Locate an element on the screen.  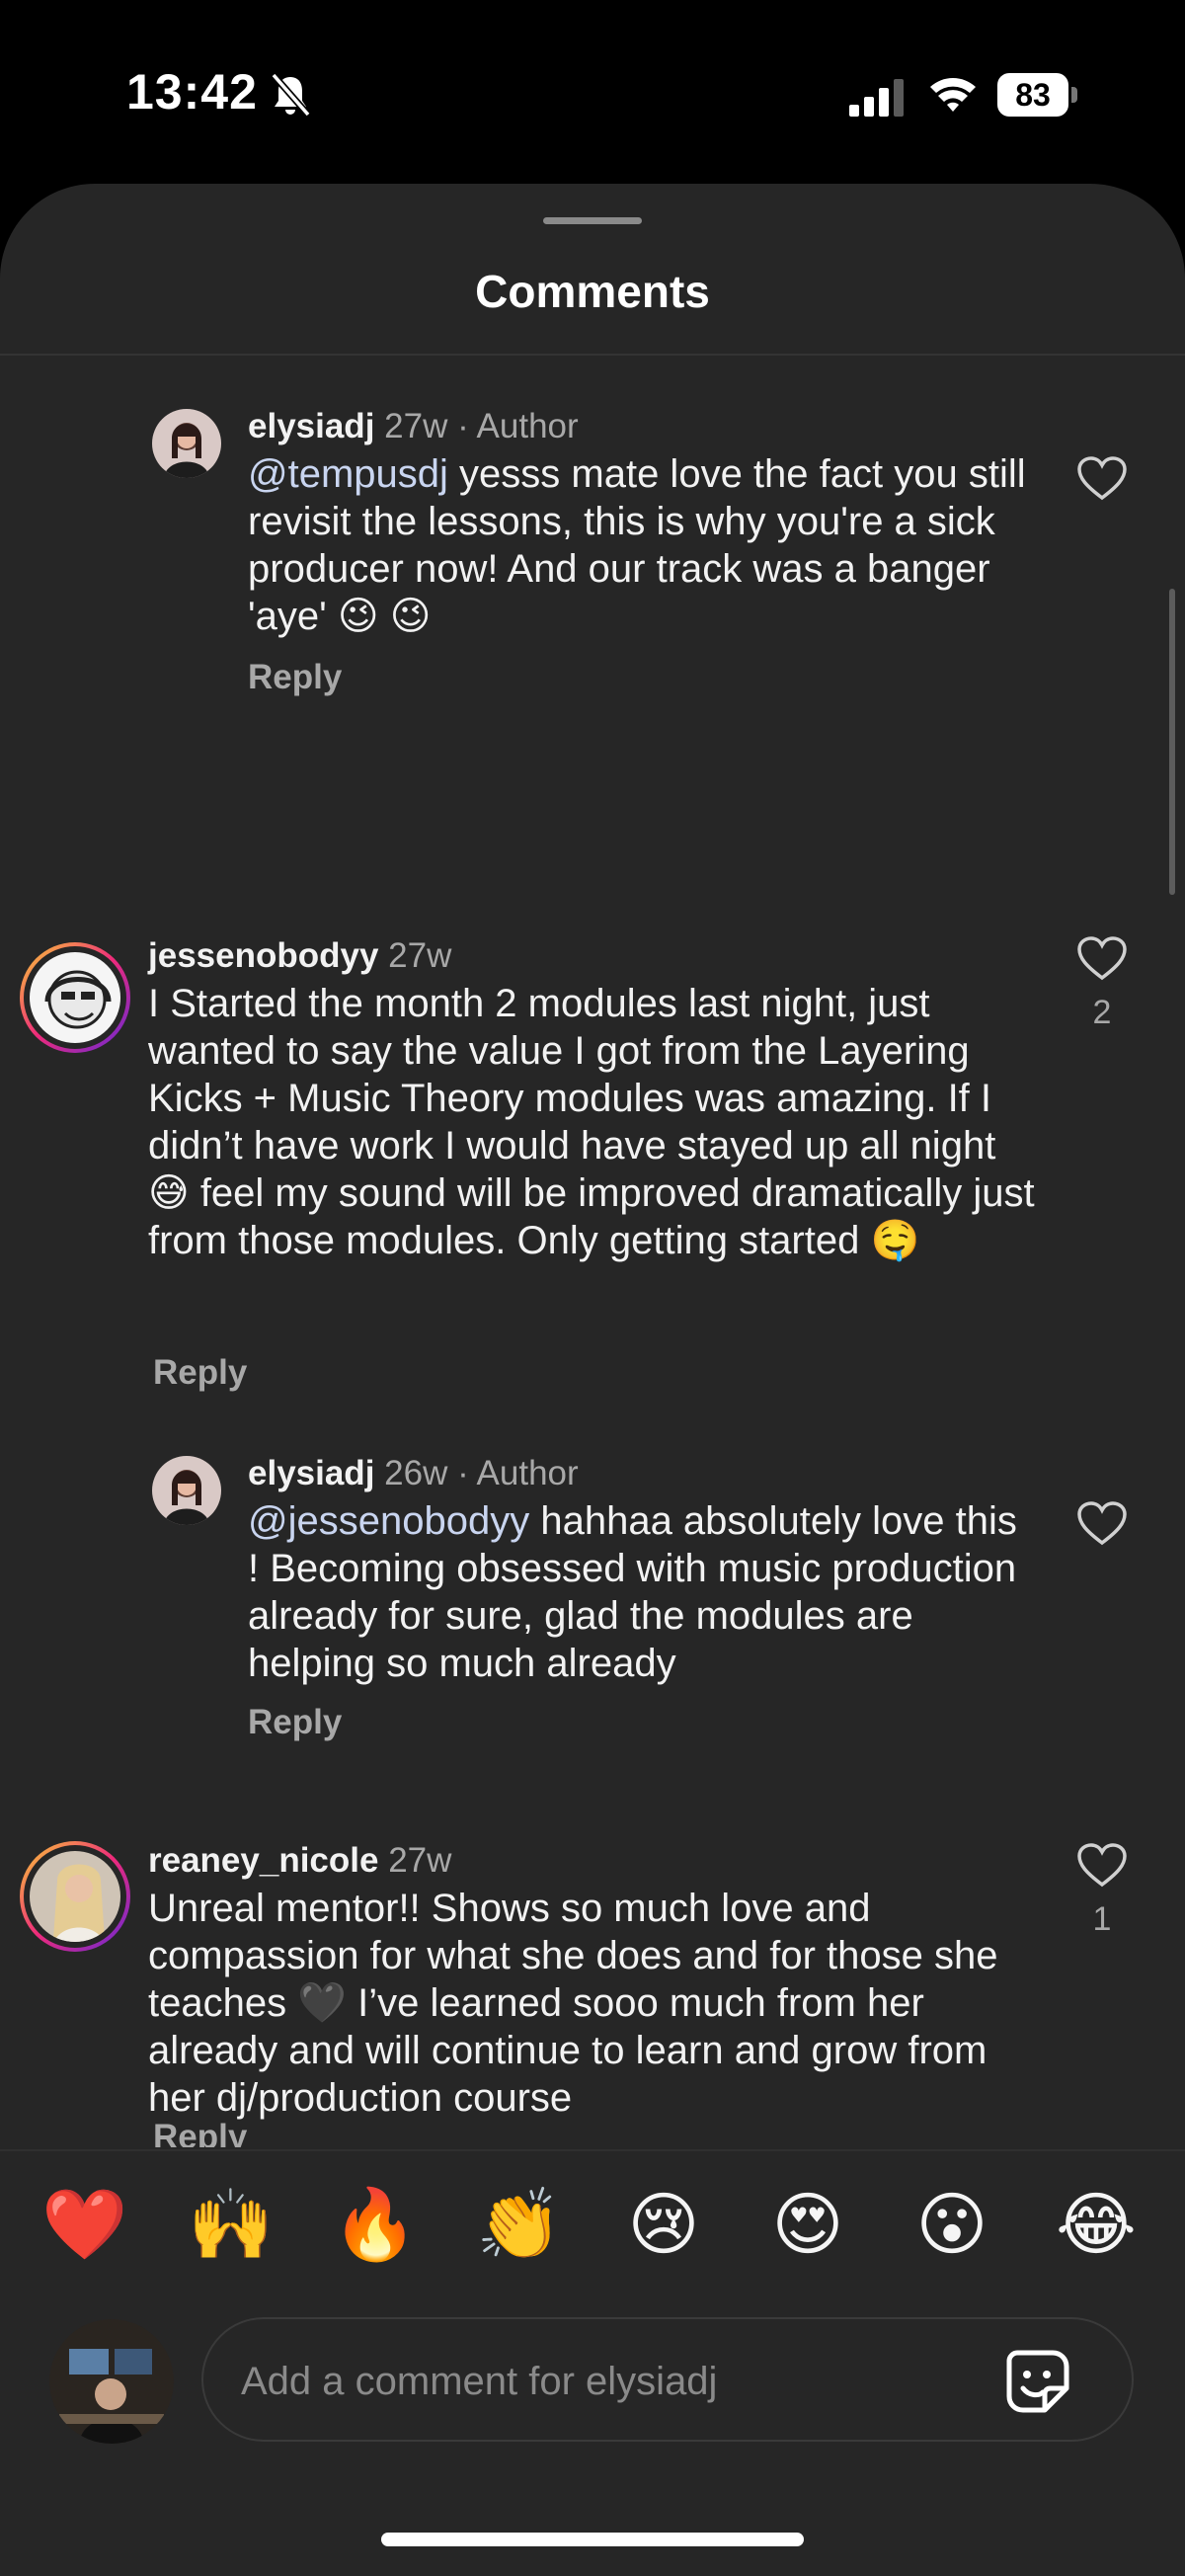
signal-icon is located at coordinates (877, 98).